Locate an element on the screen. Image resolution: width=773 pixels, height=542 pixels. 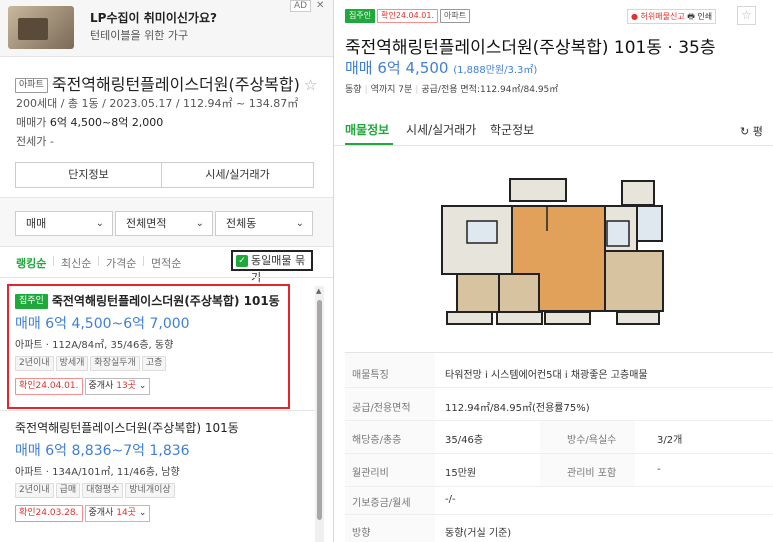
confirm-date: 확인24.04.01. is located at coordinates (407, 16).